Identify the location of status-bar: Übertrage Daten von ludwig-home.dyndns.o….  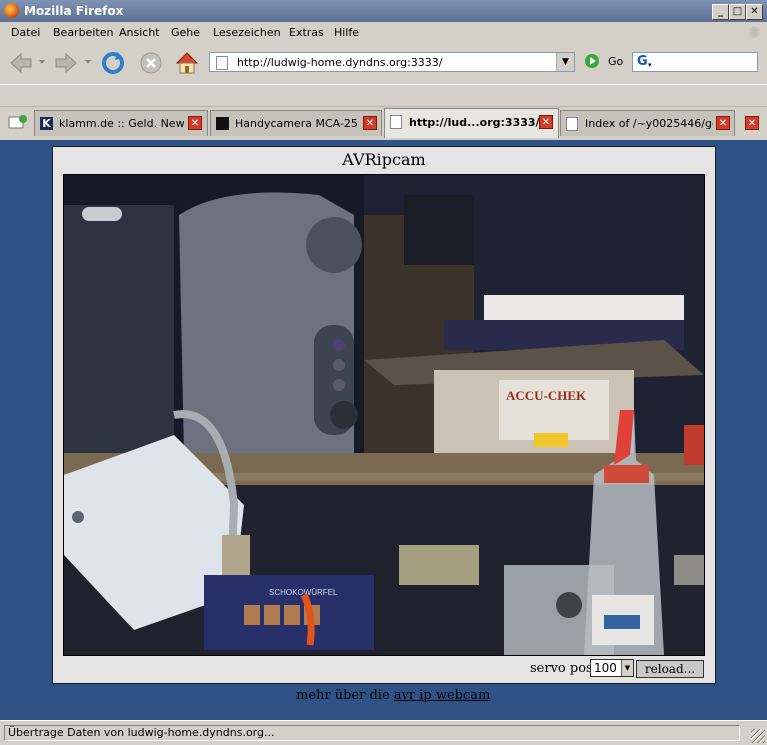
(383, 732).